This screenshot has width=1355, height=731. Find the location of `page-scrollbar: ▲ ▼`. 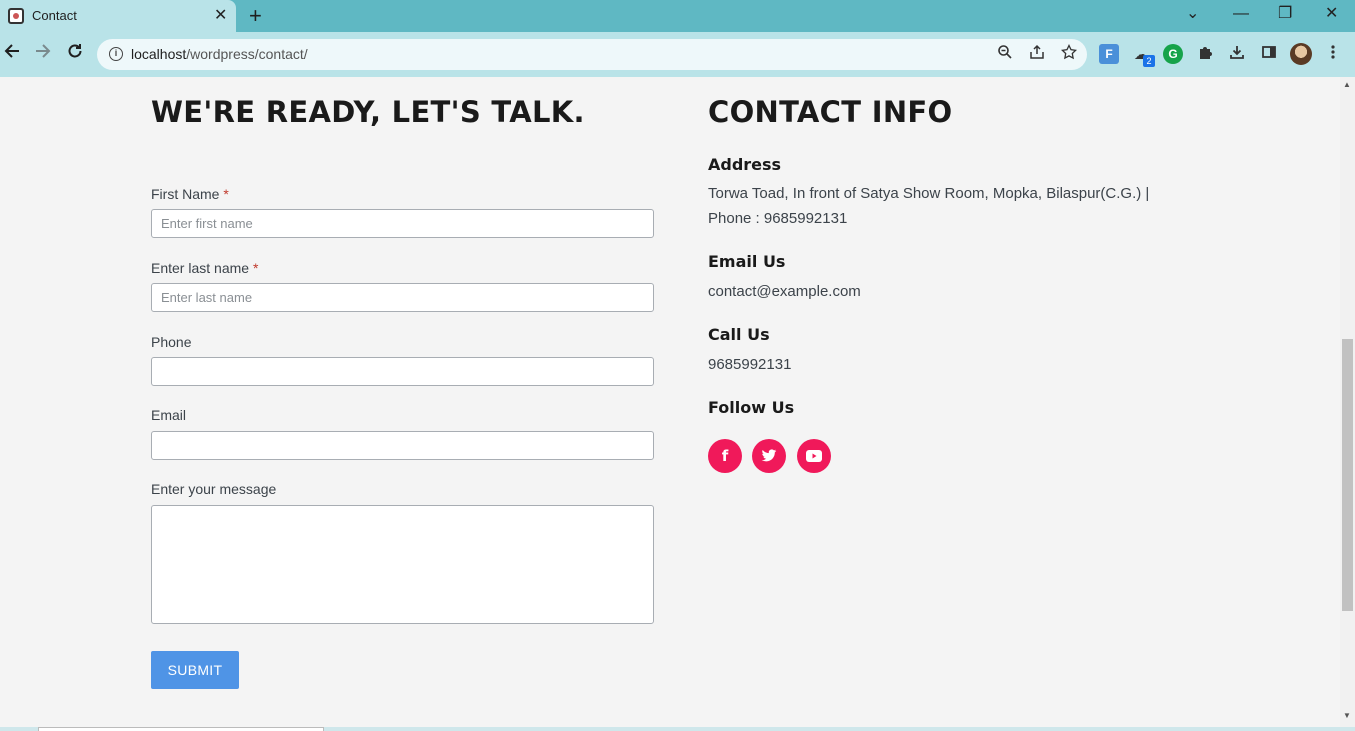

page-scrollbar: ▲ ▼ is located at coordinates (1347, 402).